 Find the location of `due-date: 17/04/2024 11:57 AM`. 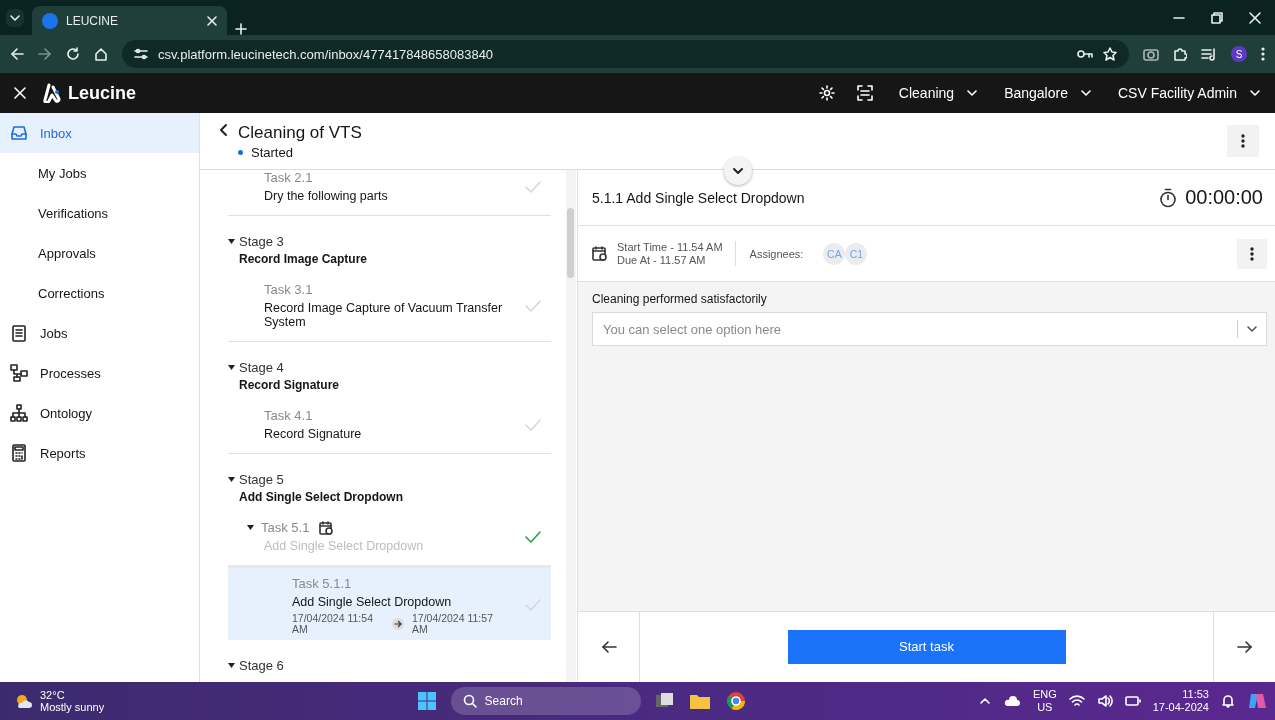

due-date: 17/04/2024 11:57 AM is located at coordinates (453, 623).